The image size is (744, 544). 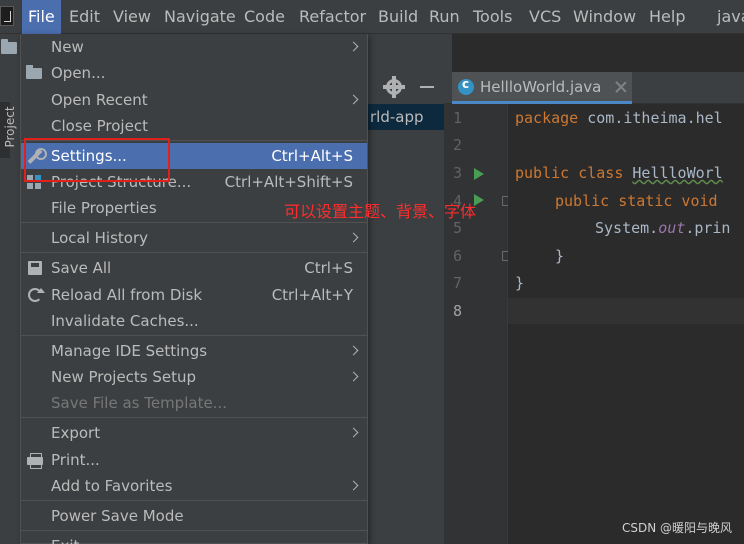 What do you see at coordinates (604, 17) in the screenshot?
I see `menu-window: Window` at bounding box center [604, 17].